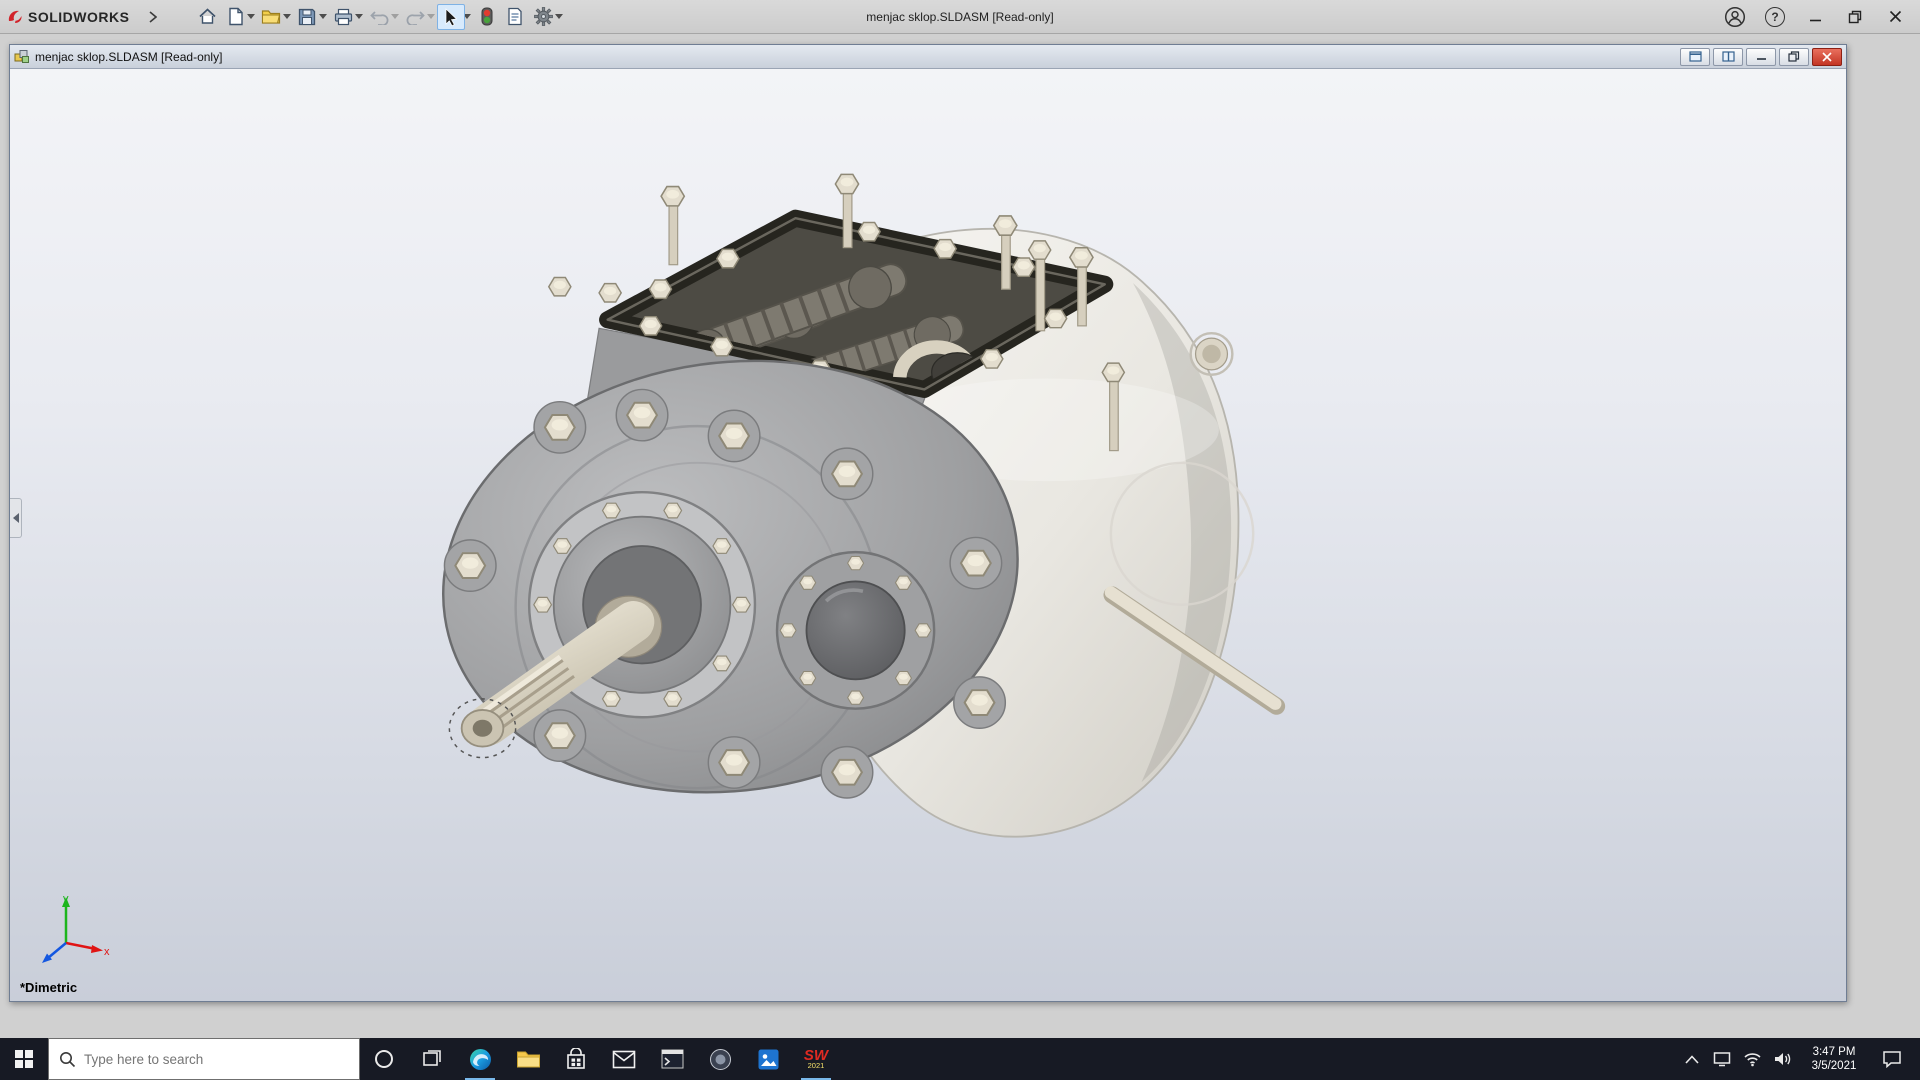  What do you see at coordinates (1834, 1052) in the screenshot?
I see `clock-time: 3:47 PM` at bounding box center [1834, 1052].